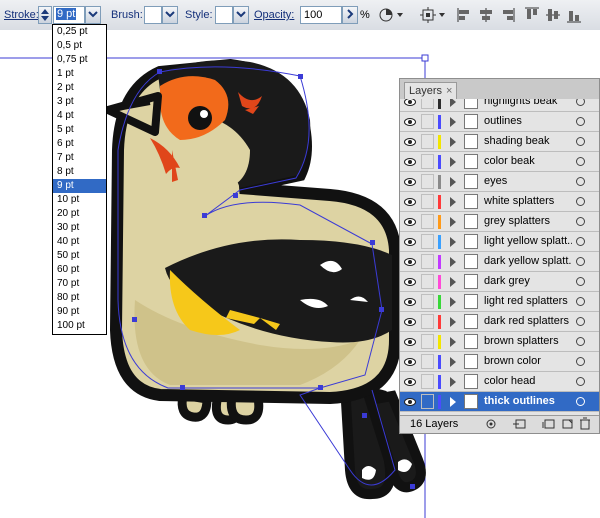  I want to click on transform-icon, so click(428, 15).